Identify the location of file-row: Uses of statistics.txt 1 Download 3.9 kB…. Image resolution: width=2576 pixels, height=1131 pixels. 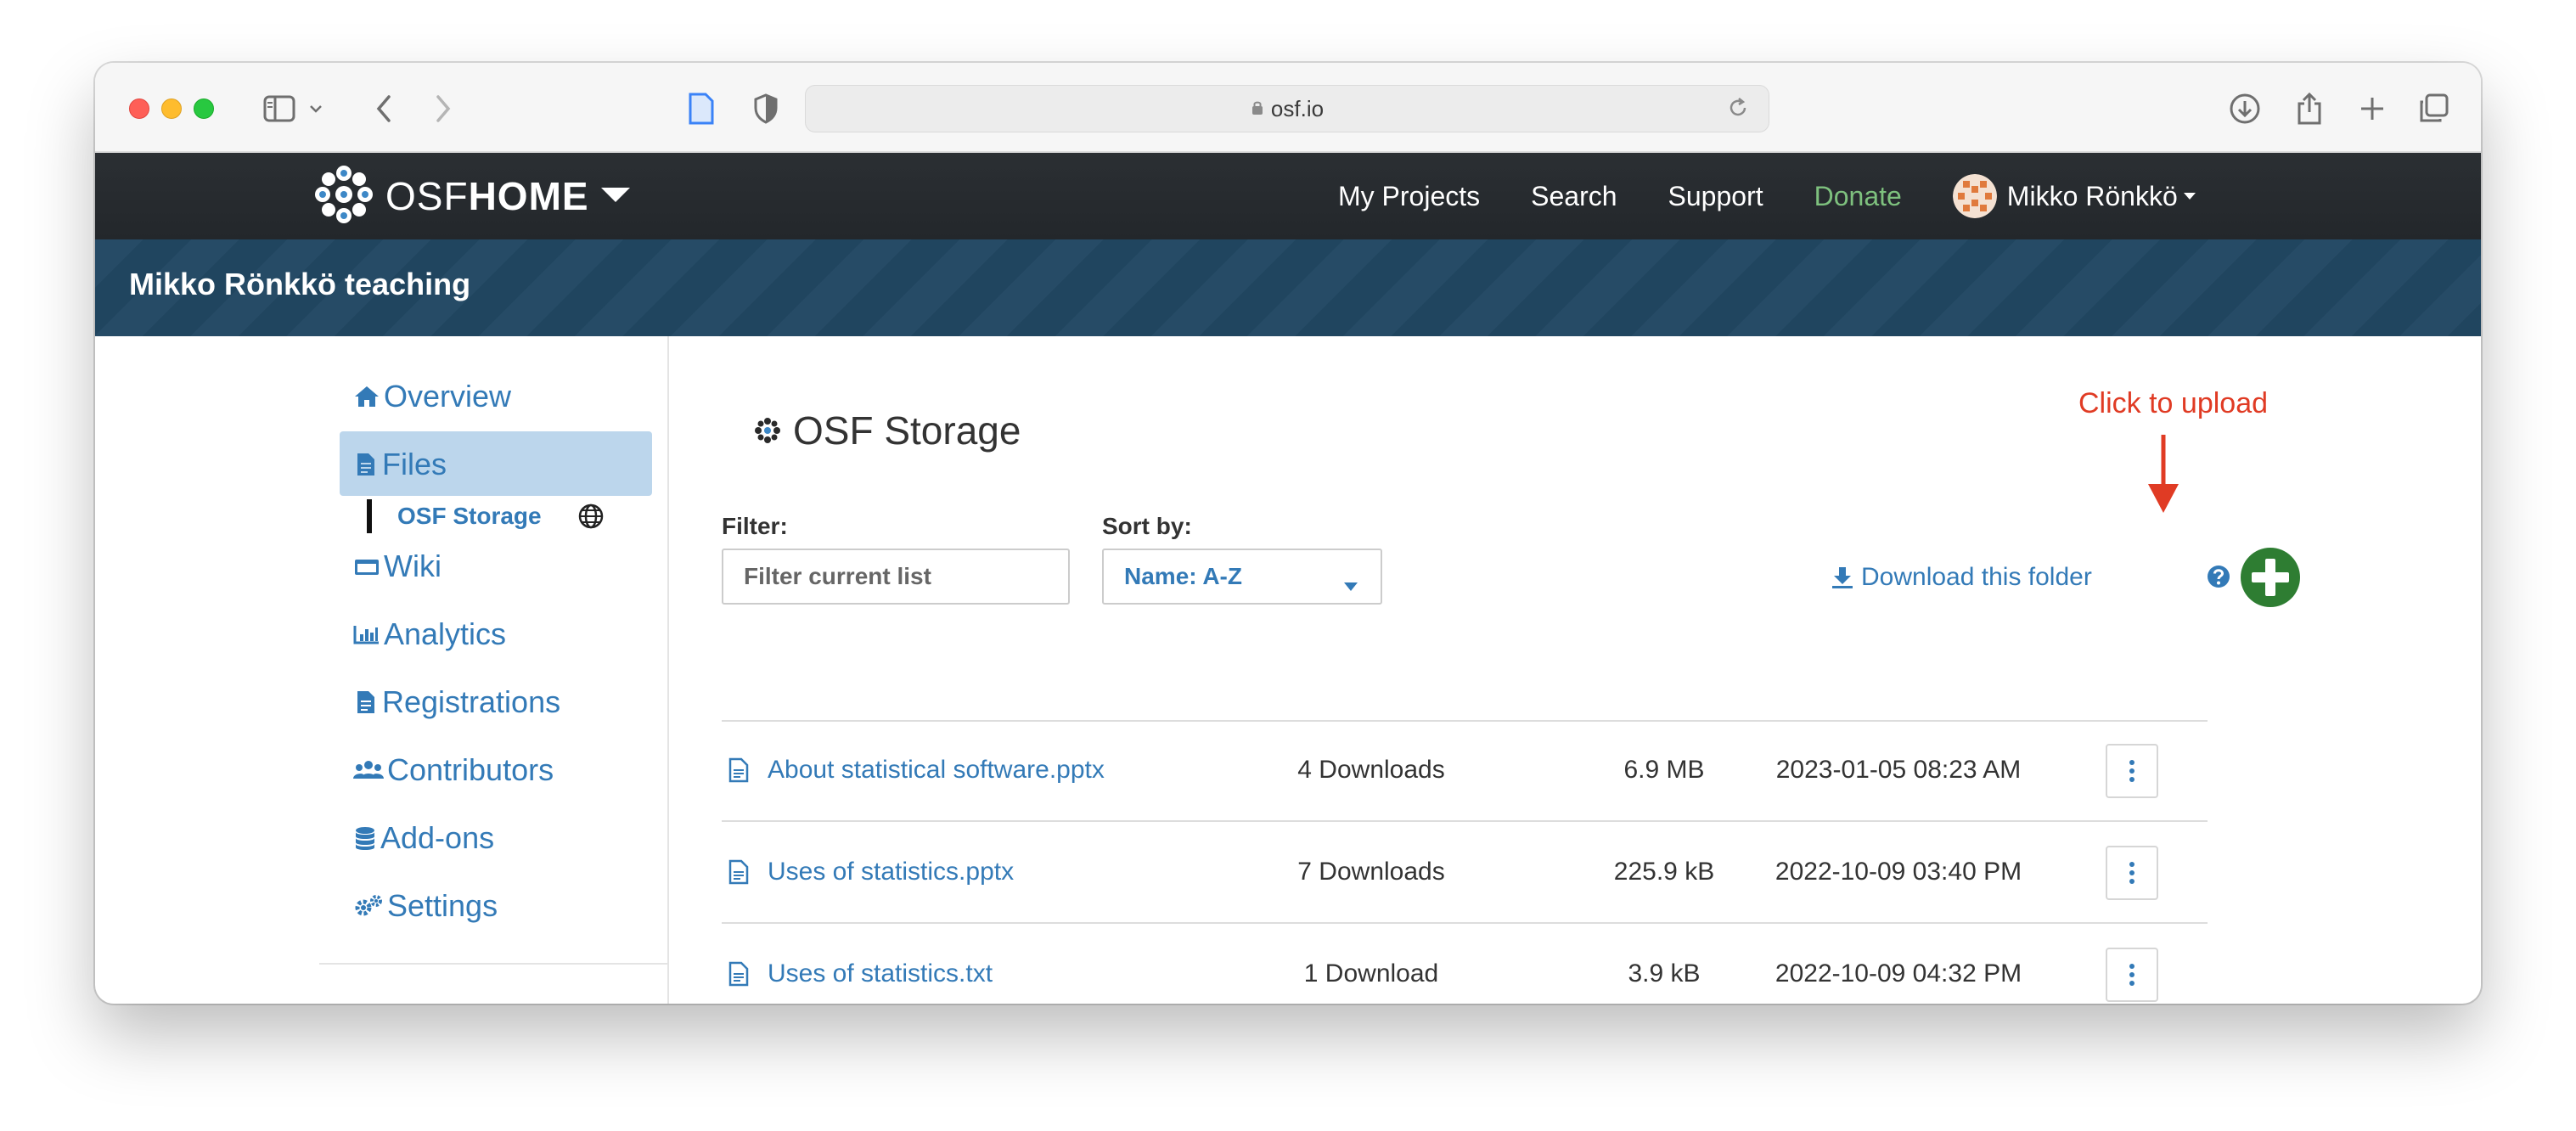
(1465, 964).